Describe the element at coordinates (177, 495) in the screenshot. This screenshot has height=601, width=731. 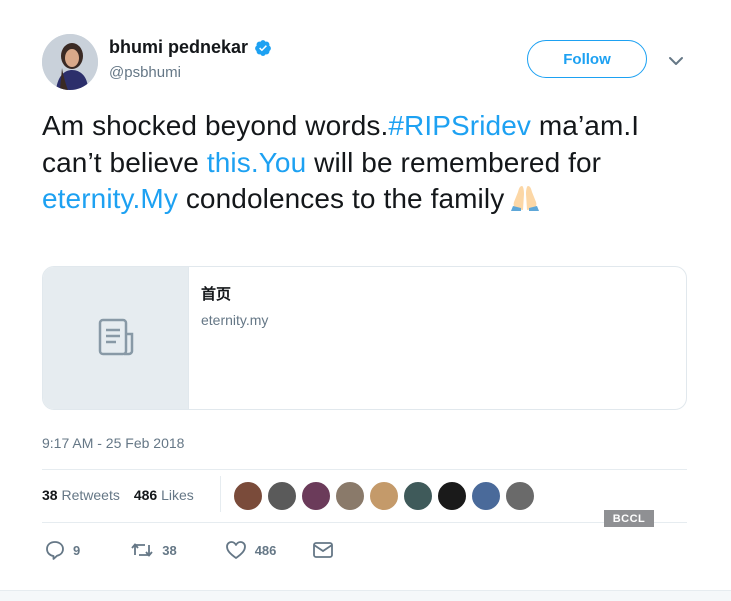
I see `likes-stat-label: Likes` at that location.